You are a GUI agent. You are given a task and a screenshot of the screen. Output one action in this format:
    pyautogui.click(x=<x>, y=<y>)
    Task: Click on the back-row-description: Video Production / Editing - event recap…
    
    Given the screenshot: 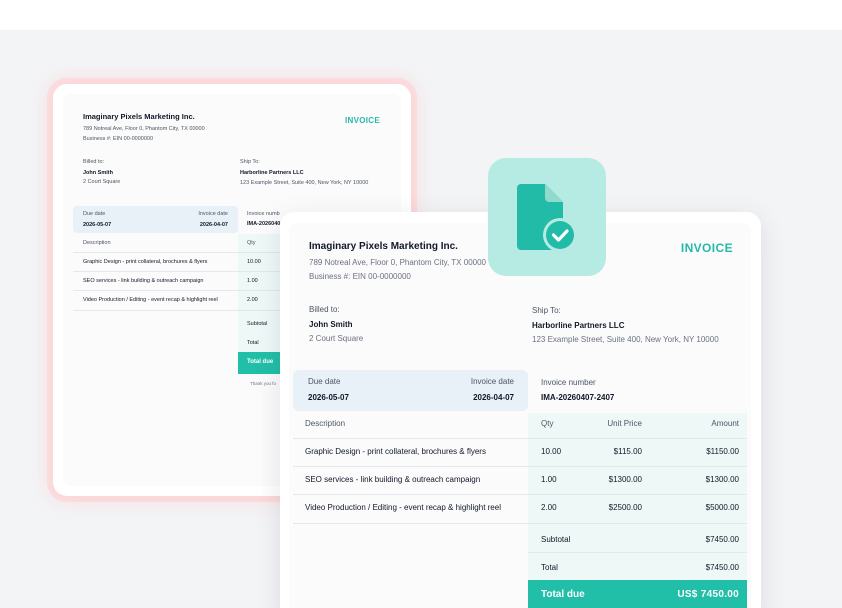 What is the action you would take?
    pyautogui.click(x=150, y=300)
    